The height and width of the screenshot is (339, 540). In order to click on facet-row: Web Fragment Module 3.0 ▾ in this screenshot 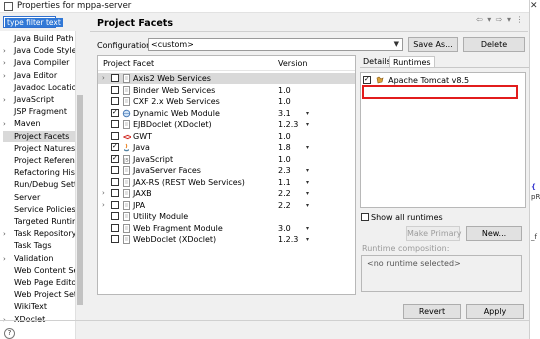, I will do `click(226, 228)`.